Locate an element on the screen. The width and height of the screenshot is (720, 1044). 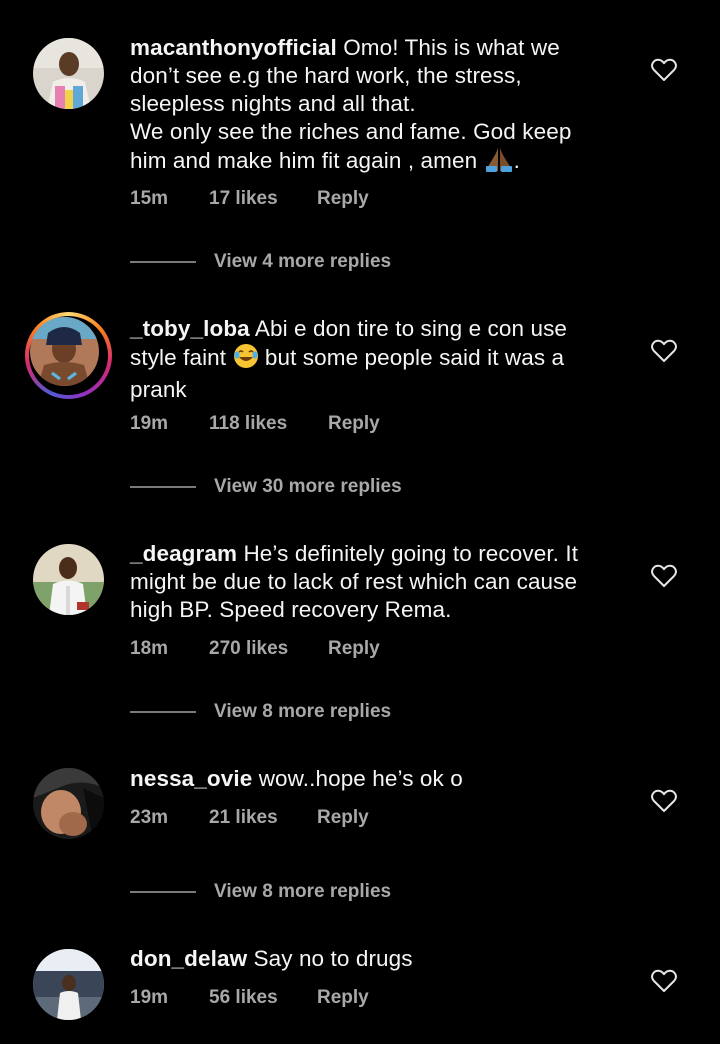
username: don_delaw is located at coordinates (188, 958).